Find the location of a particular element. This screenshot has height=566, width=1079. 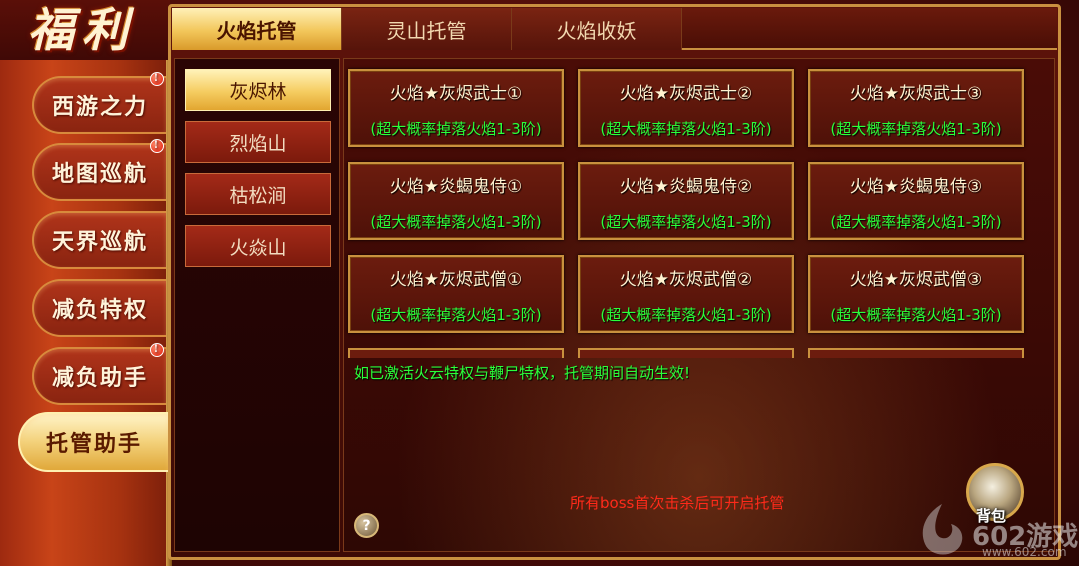

boss-name: 火焰★炎蝎鬼侍③ is located at coordinates (916, 187).